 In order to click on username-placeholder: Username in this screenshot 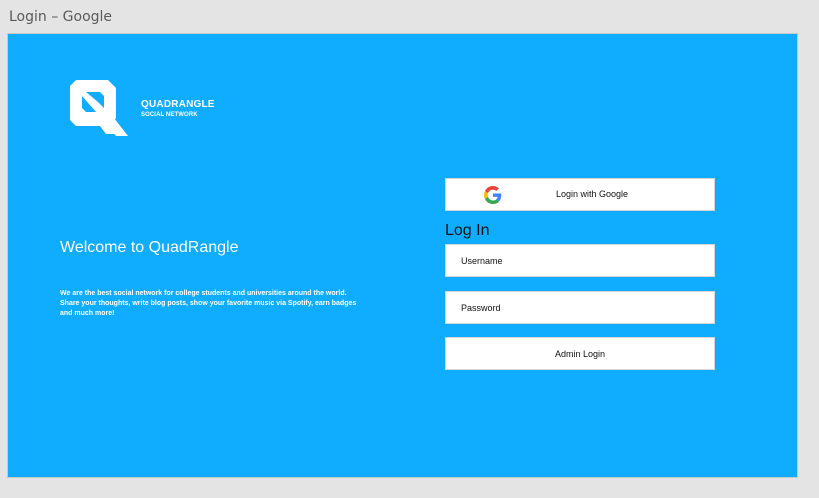, I will do `click(482, 261)`.